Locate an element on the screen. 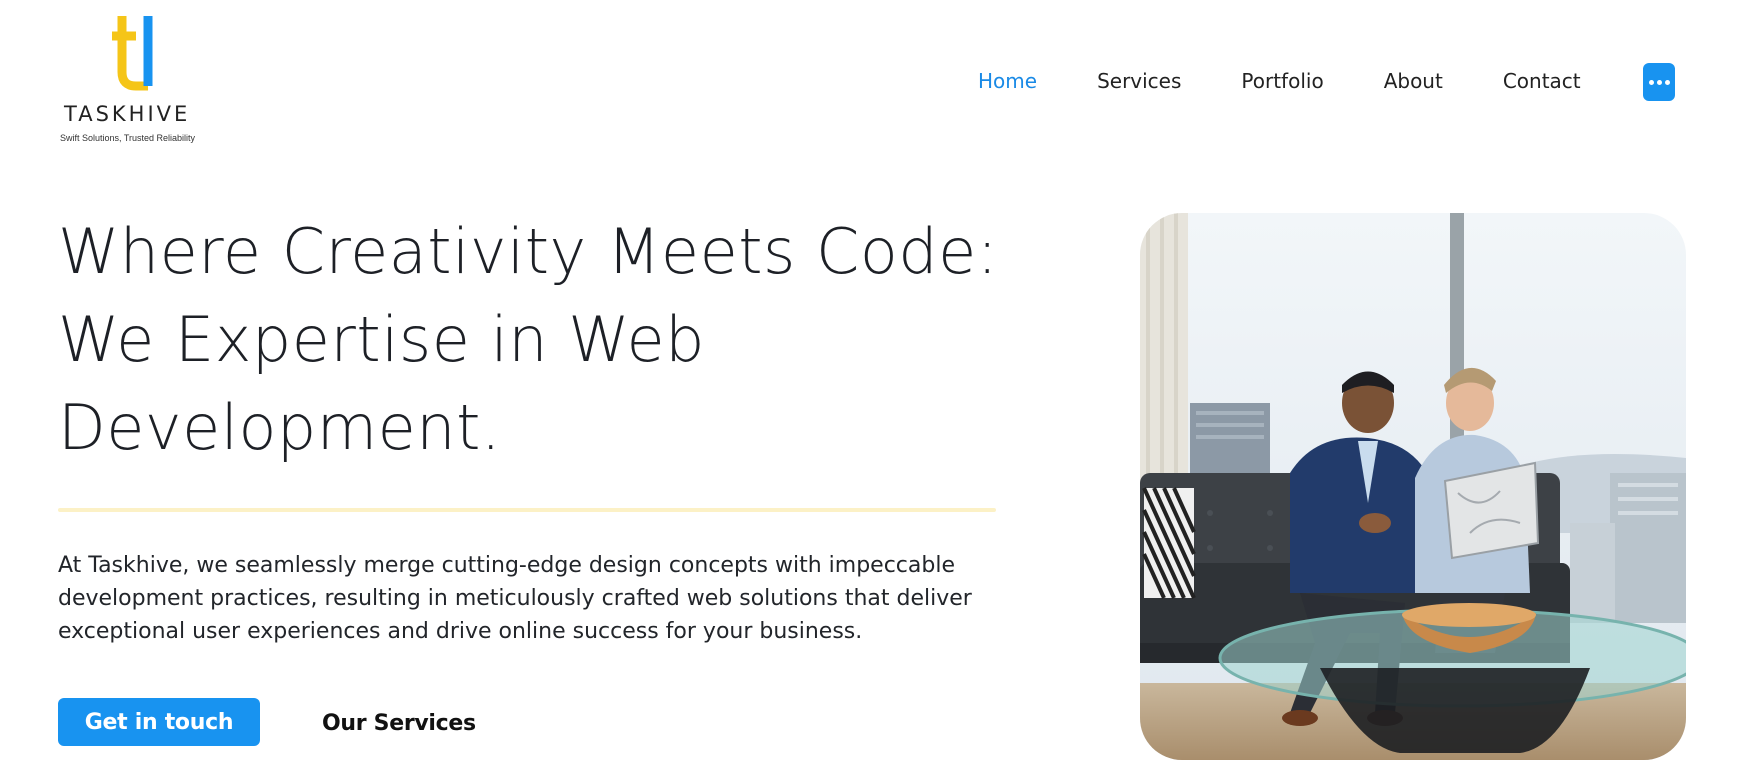 This screenshot has height=778, width=1754. nav-item-about: About is located at coordinates (1413, 81).